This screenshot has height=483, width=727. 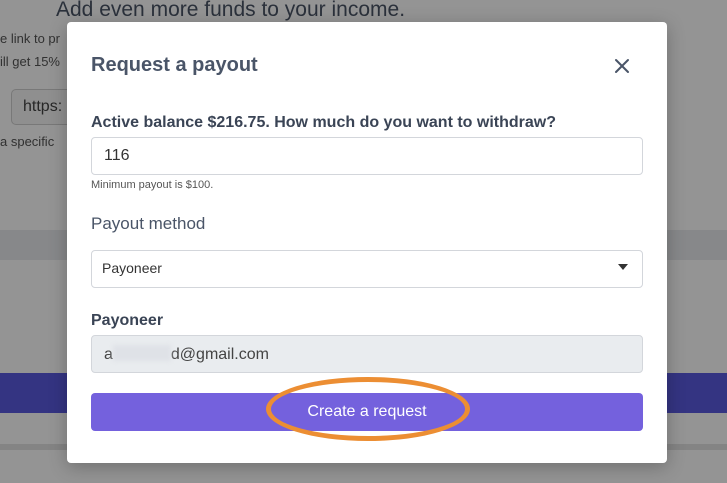 I want to click on payoneer-email-label: Payoneer, so click(x=127, y=320).